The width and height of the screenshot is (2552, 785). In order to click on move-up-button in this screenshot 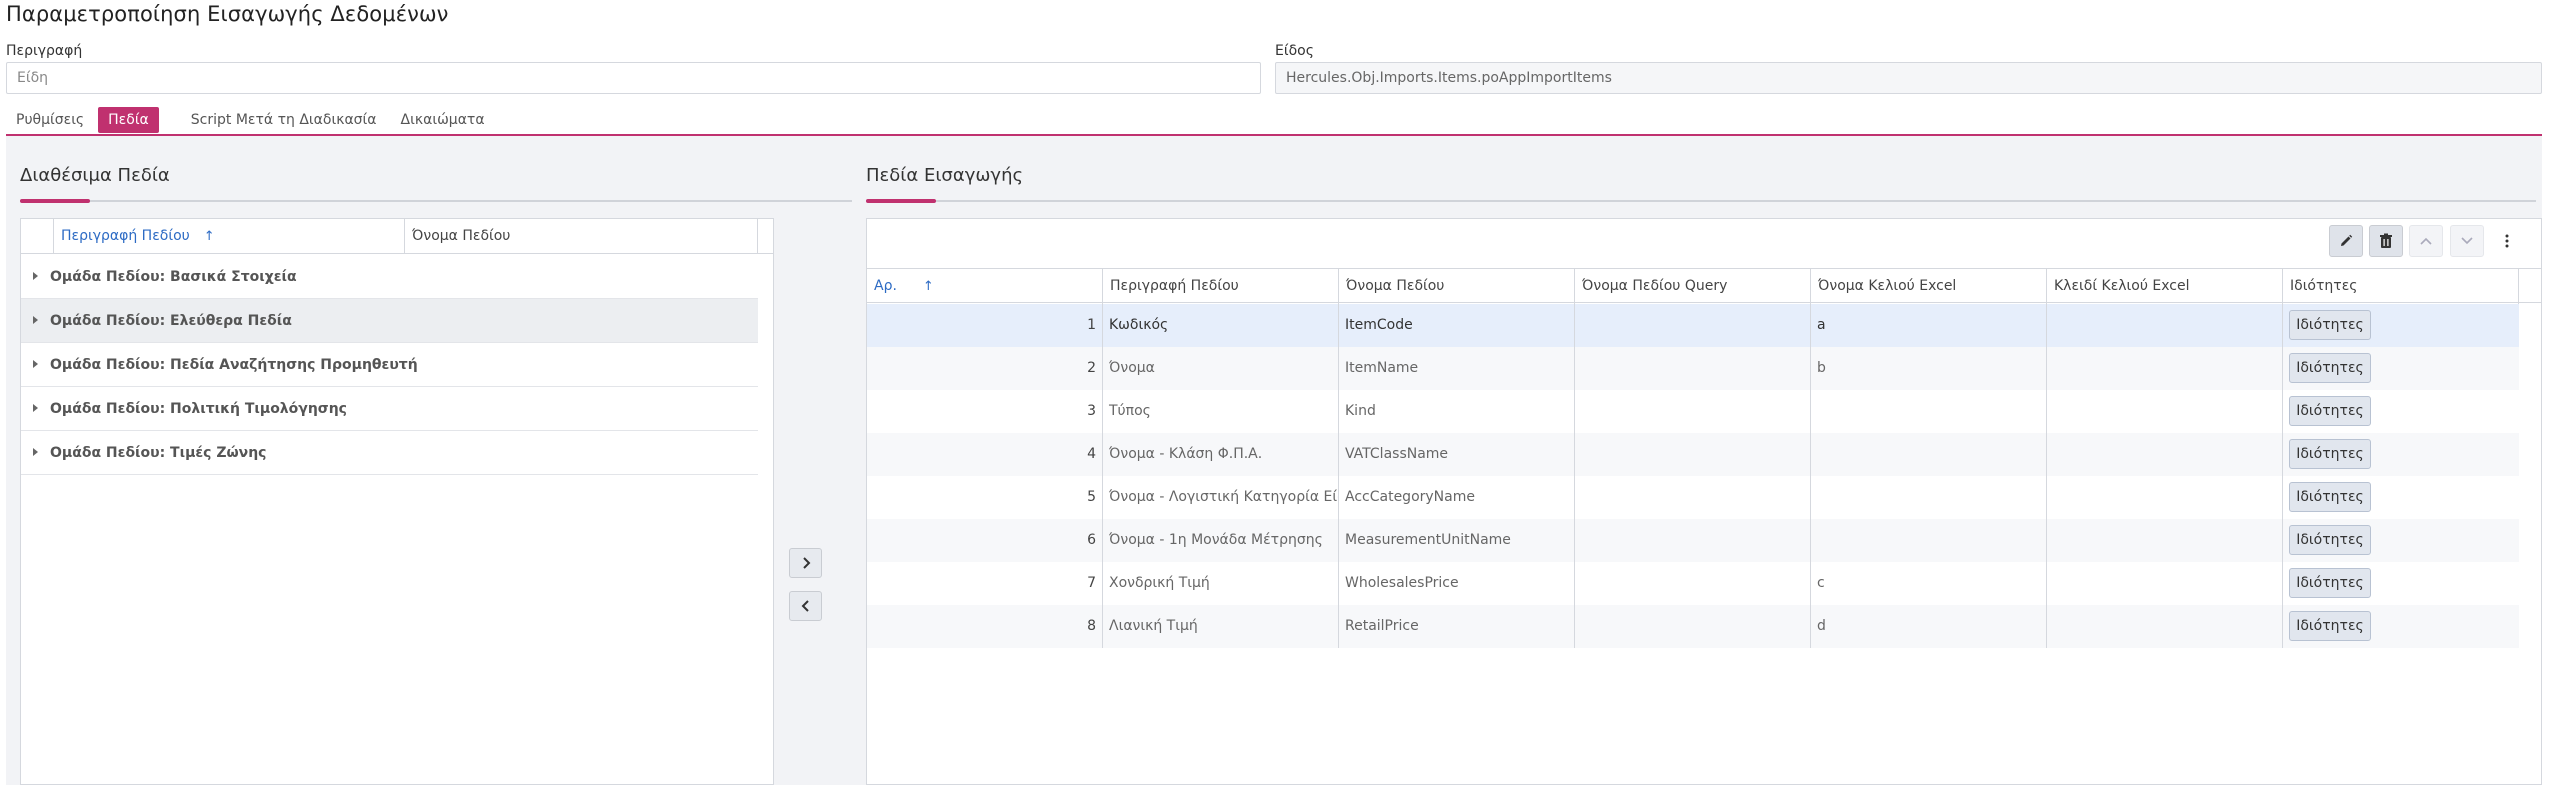, I will do `click(2426, 241)`.